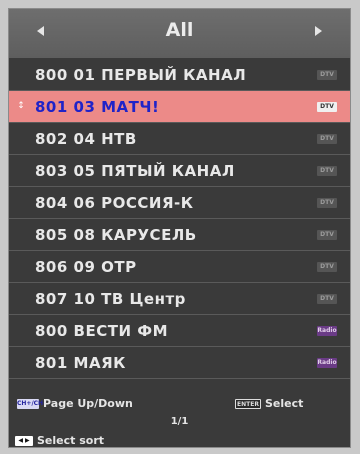 The image size is (360, 454). I want to click on channel-row: 800 ВЕСТИ ФМ Radio, so click(179, 331).